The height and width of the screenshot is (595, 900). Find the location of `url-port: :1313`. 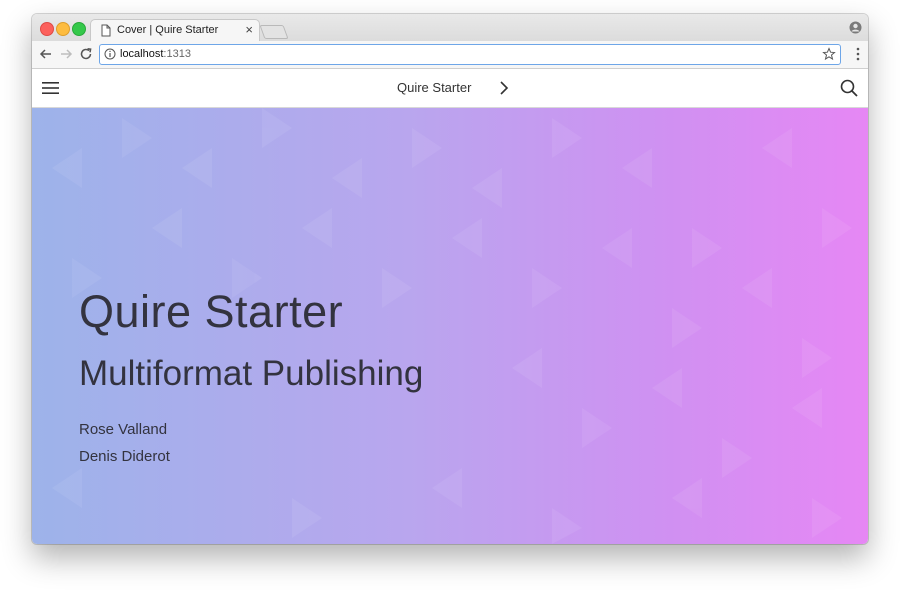

url-port: :1313 is located at coordinates (177, 54).